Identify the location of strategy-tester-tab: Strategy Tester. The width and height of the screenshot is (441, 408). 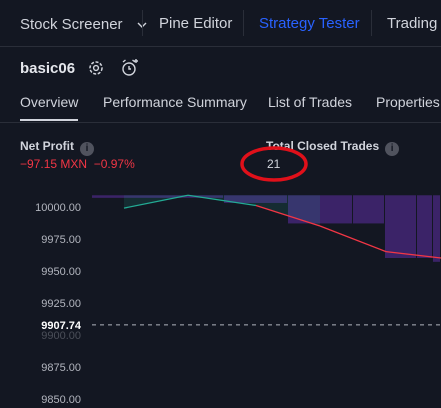
(309, 23).